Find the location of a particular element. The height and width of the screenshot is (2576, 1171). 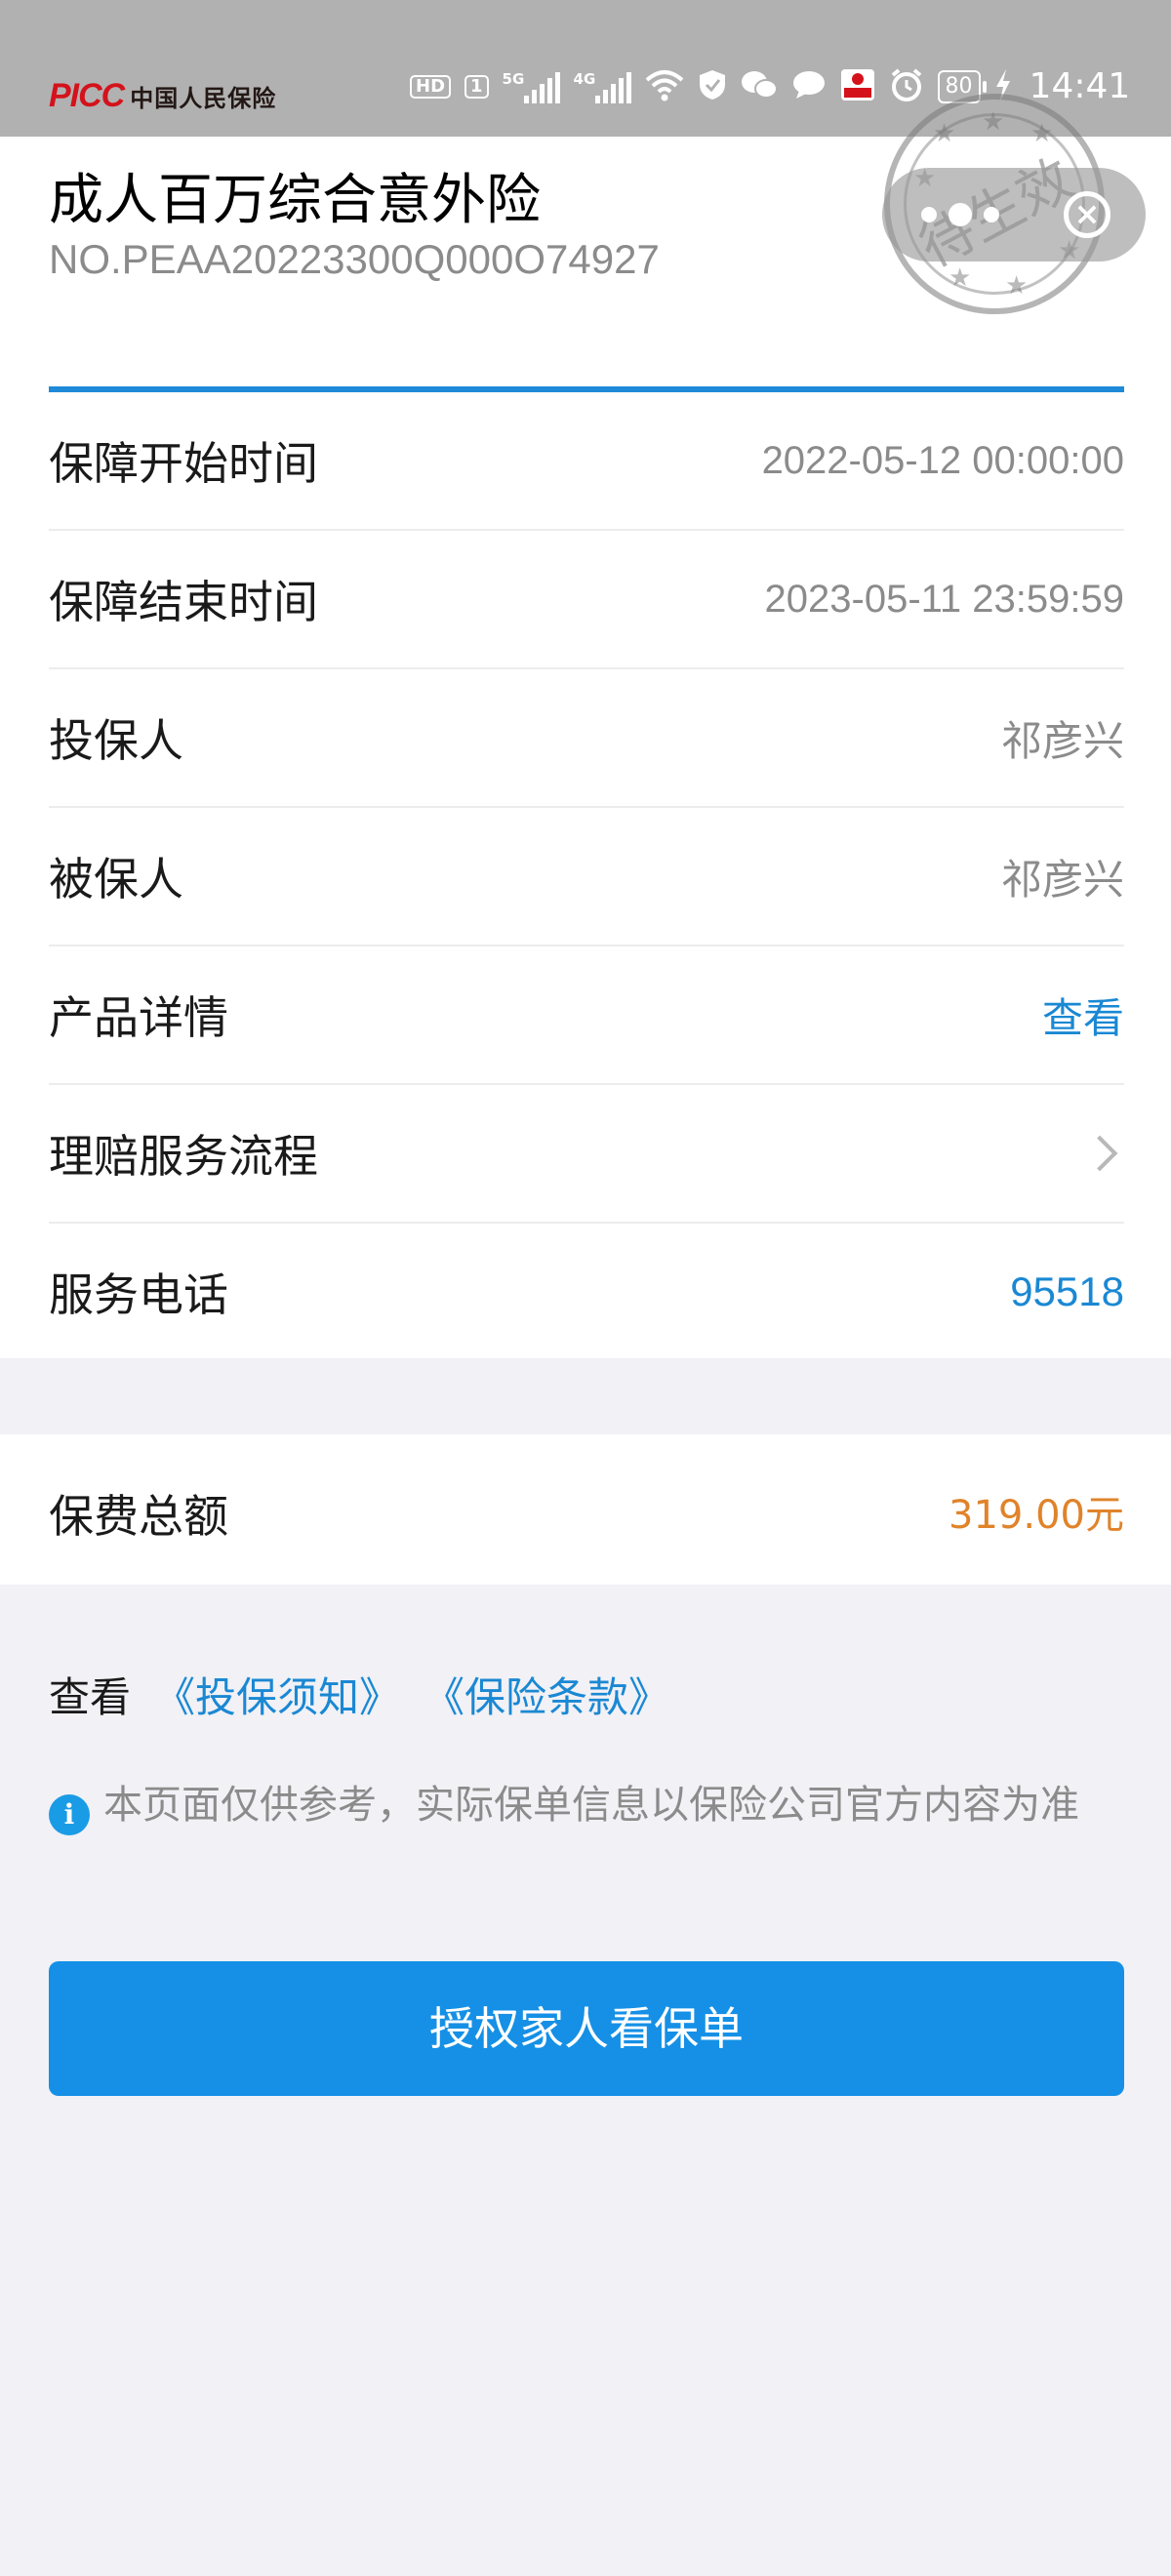

row-insured: 被保人 祁彦兴 is located at coordinates (586, 877).